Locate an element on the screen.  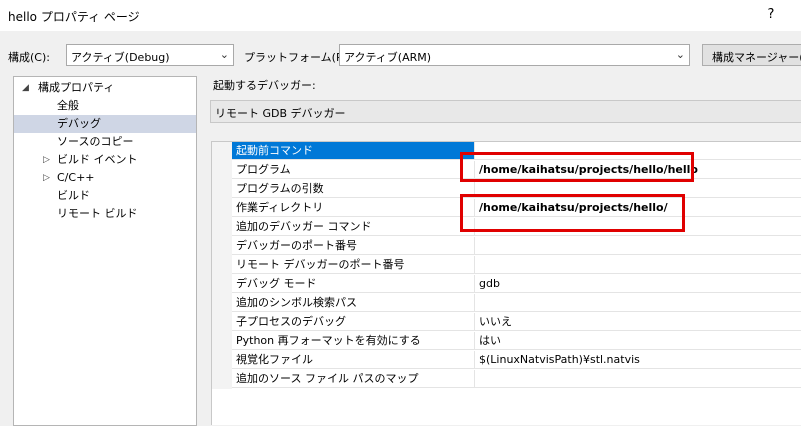
tree-item-label: デバッグ is located at coordinates (79, 123).